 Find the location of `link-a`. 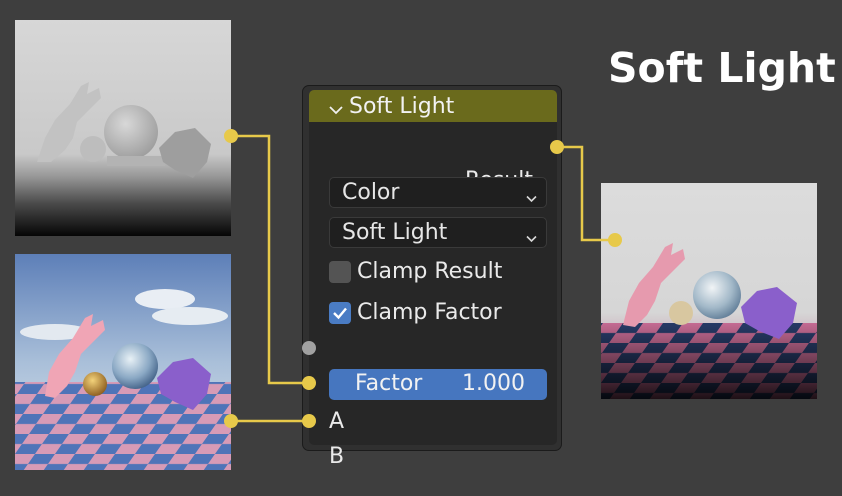

link-a is located at coordinates (270, 259).